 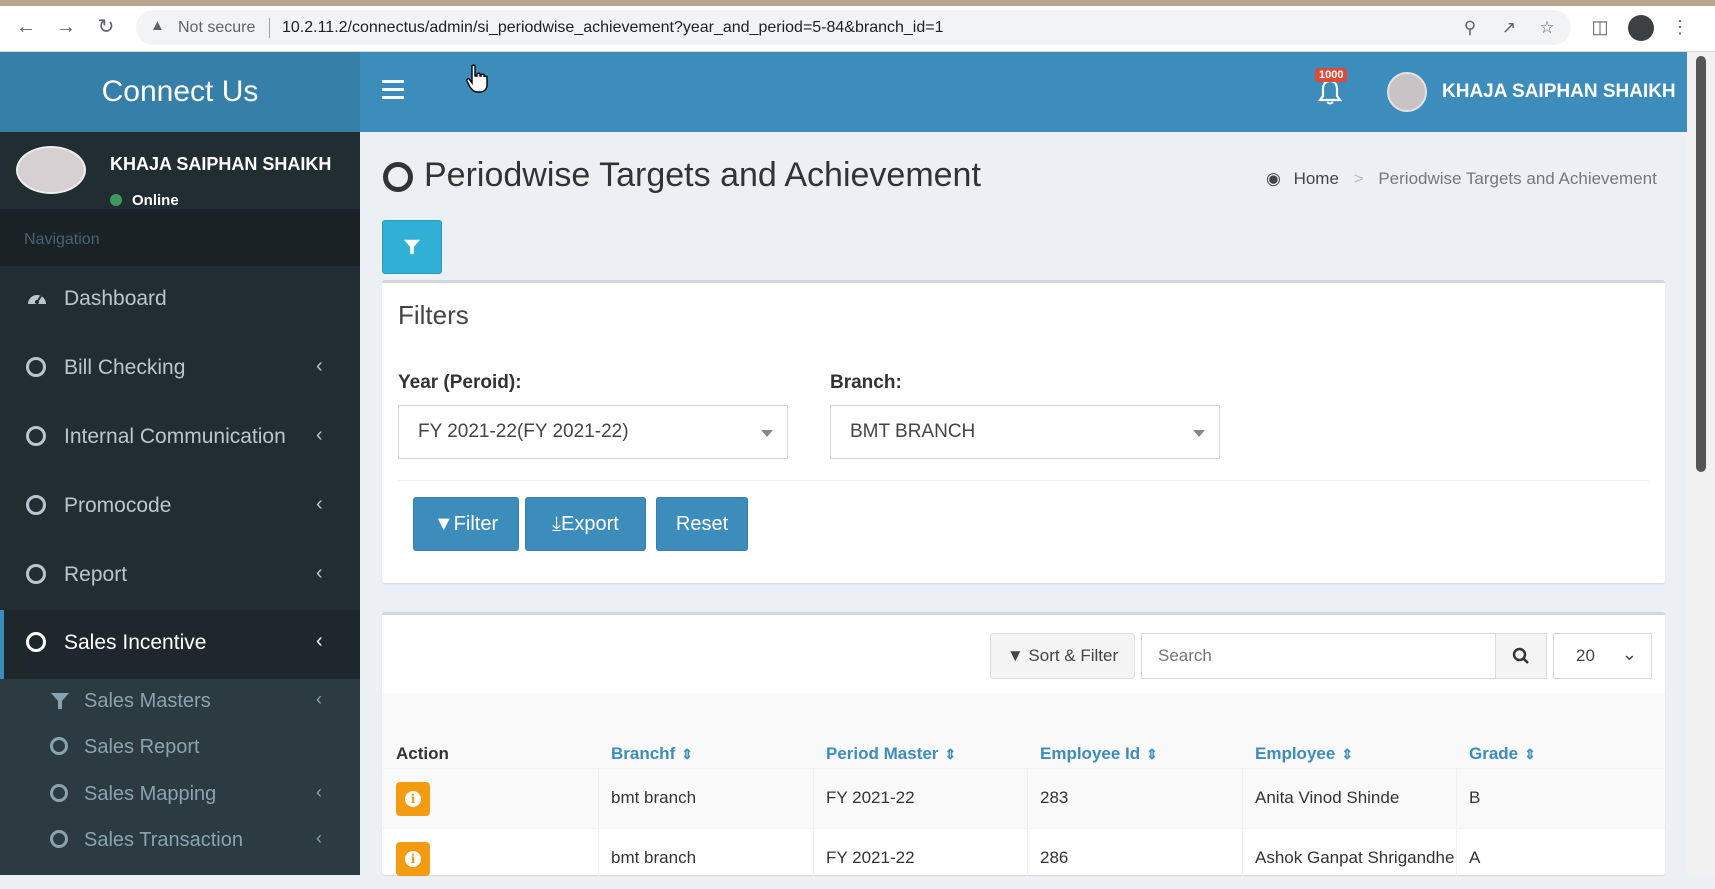 What do you see at coordinates (217, 27) in the screenshot?
I see `not-secure-label: Not secure` at bounding box center [217, 27].